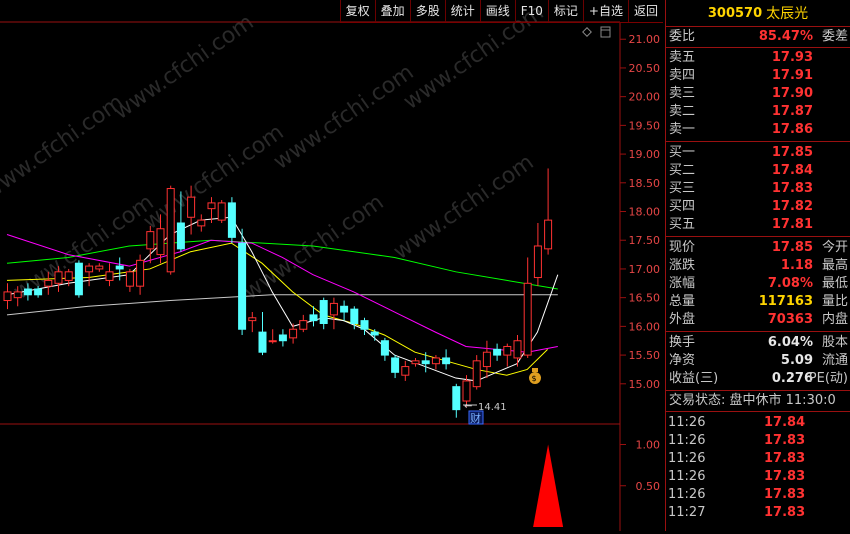 This screenshot has height=534, width=850. I want to click on sell-label: 卖三, so click(682, 93).